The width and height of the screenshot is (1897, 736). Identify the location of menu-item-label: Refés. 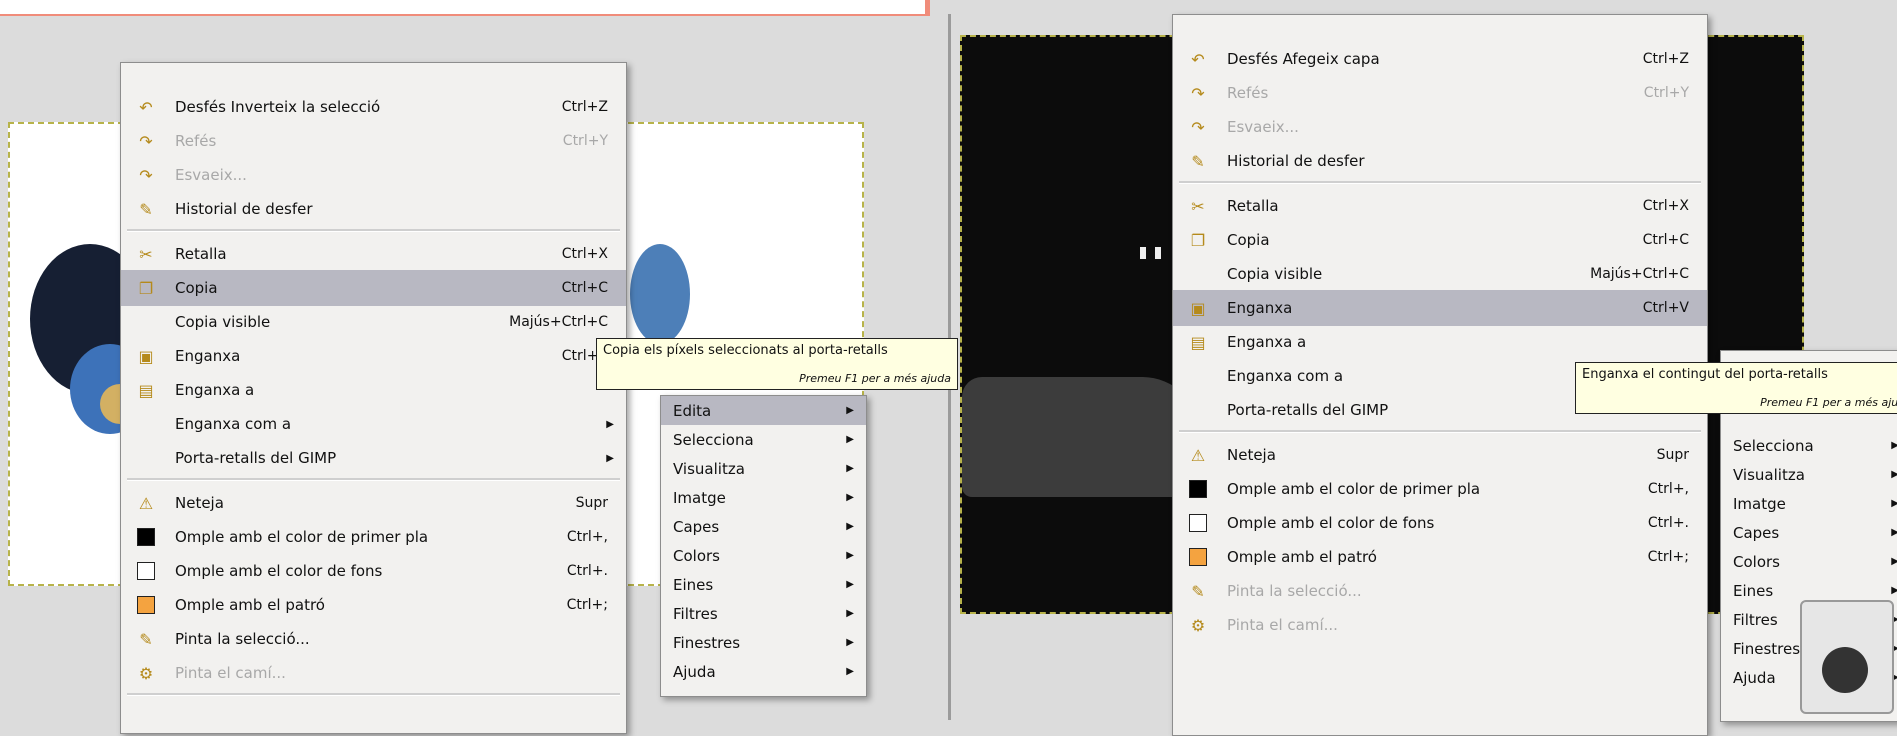
(196, 141).